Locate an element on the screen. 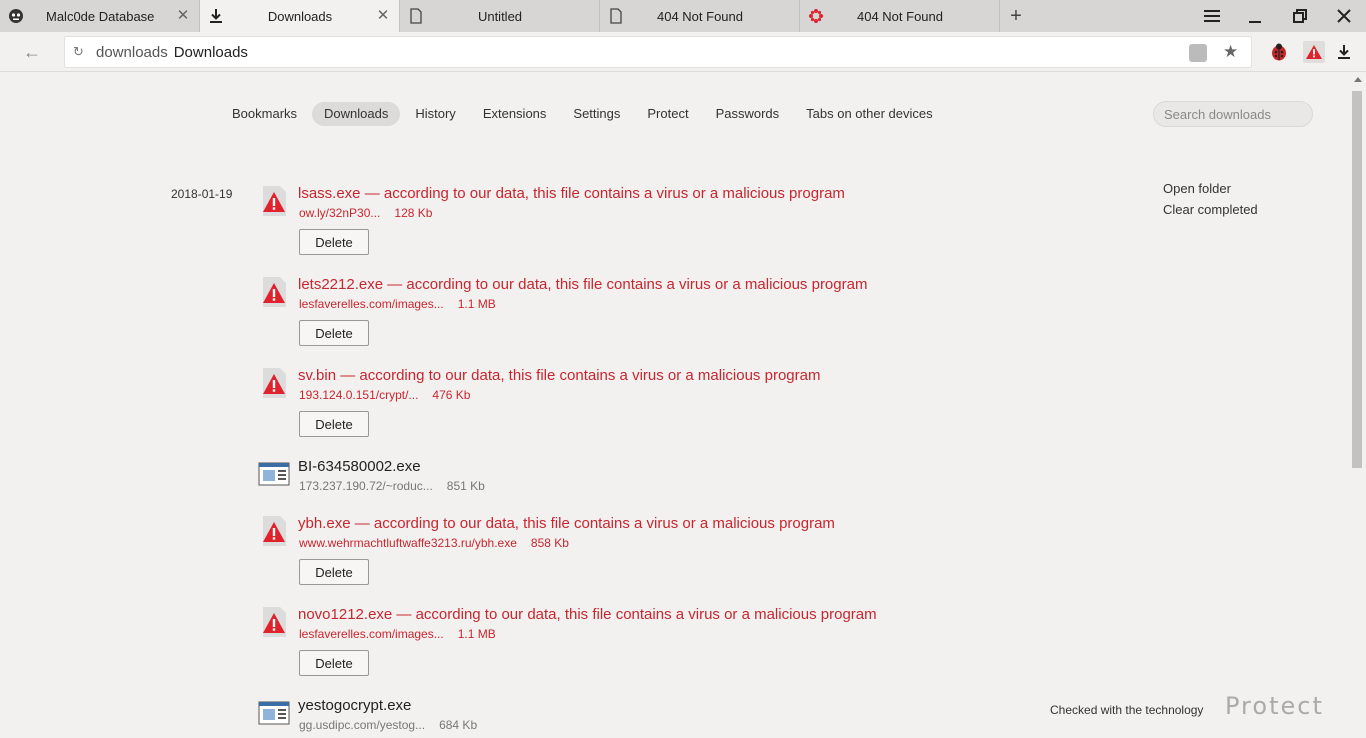 Image resolution: width=1366 pixels, height=738 pixels. tab-404-a: 404 Not Found is located at coordinates (700, 16).